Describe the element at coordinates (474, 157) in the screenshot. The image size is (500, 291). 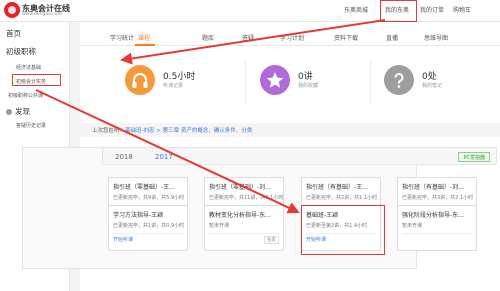
I see `pc-badge: PC觉拍器` at that location.